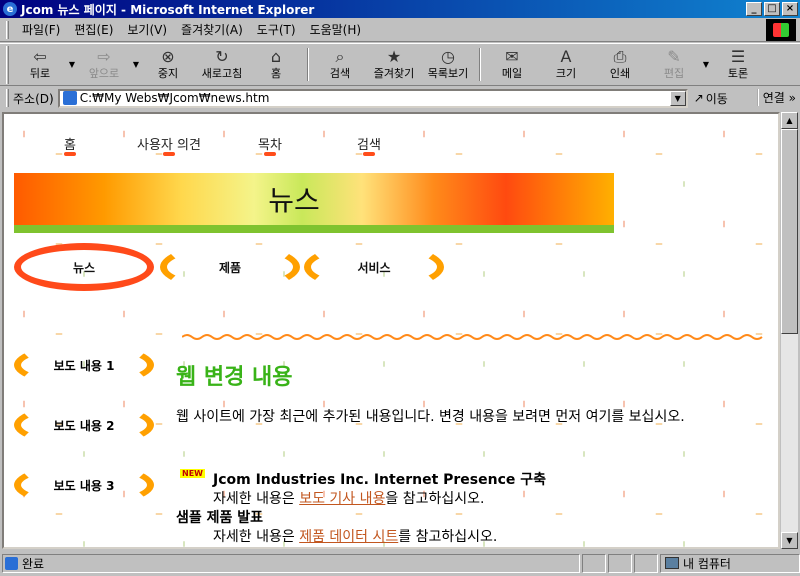  Describe the element at coordinates (308, 64) in the screenshot. I see `toolbar-separator` at that location.